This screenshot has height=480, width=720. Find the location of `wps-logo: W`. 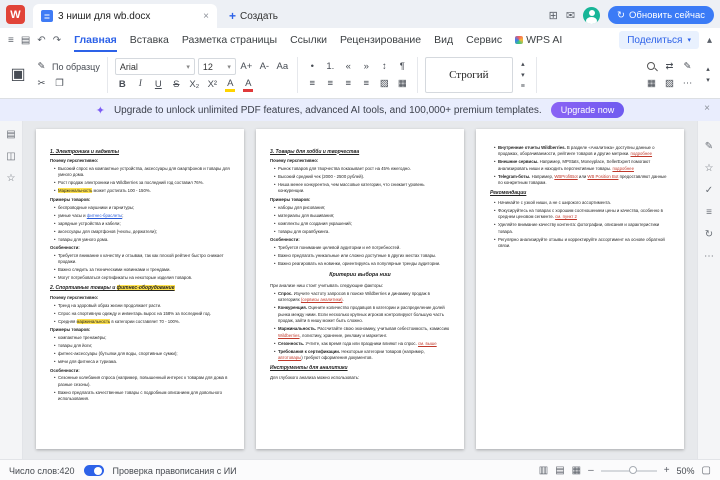

wps-logo: W is located at coordinates (15, 14).